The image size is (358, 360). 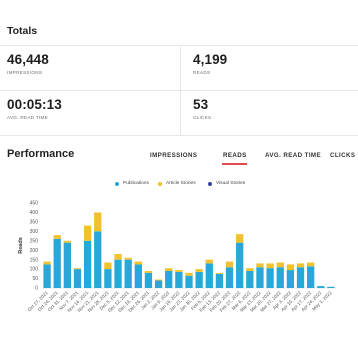 I want to click on y-tick-label: 50, so click(x=35, y=279).